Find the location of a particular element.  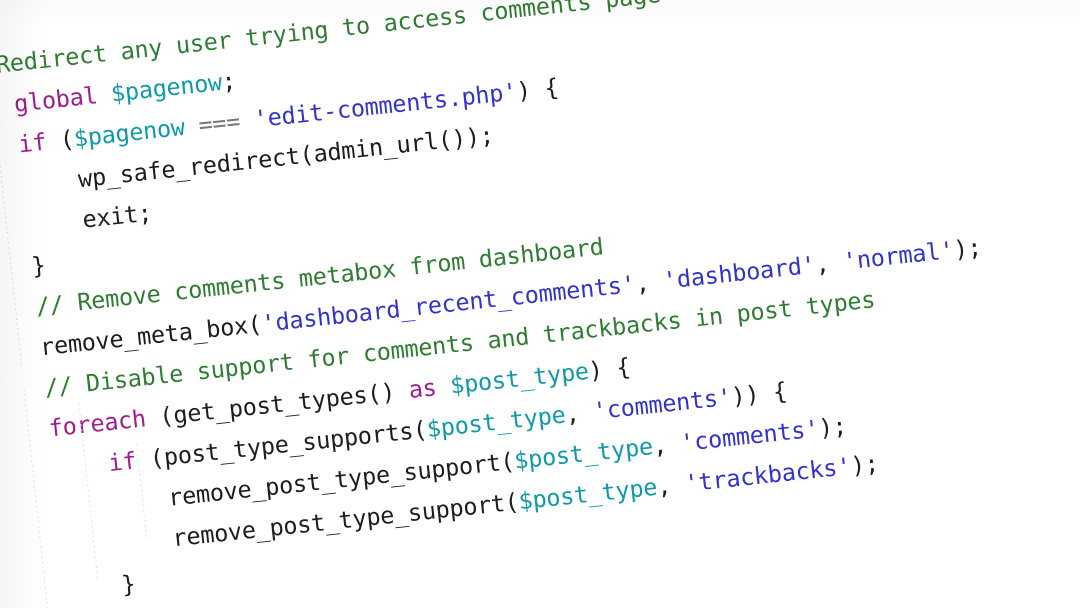

code-token: ( is located at coordinates (60, 141).